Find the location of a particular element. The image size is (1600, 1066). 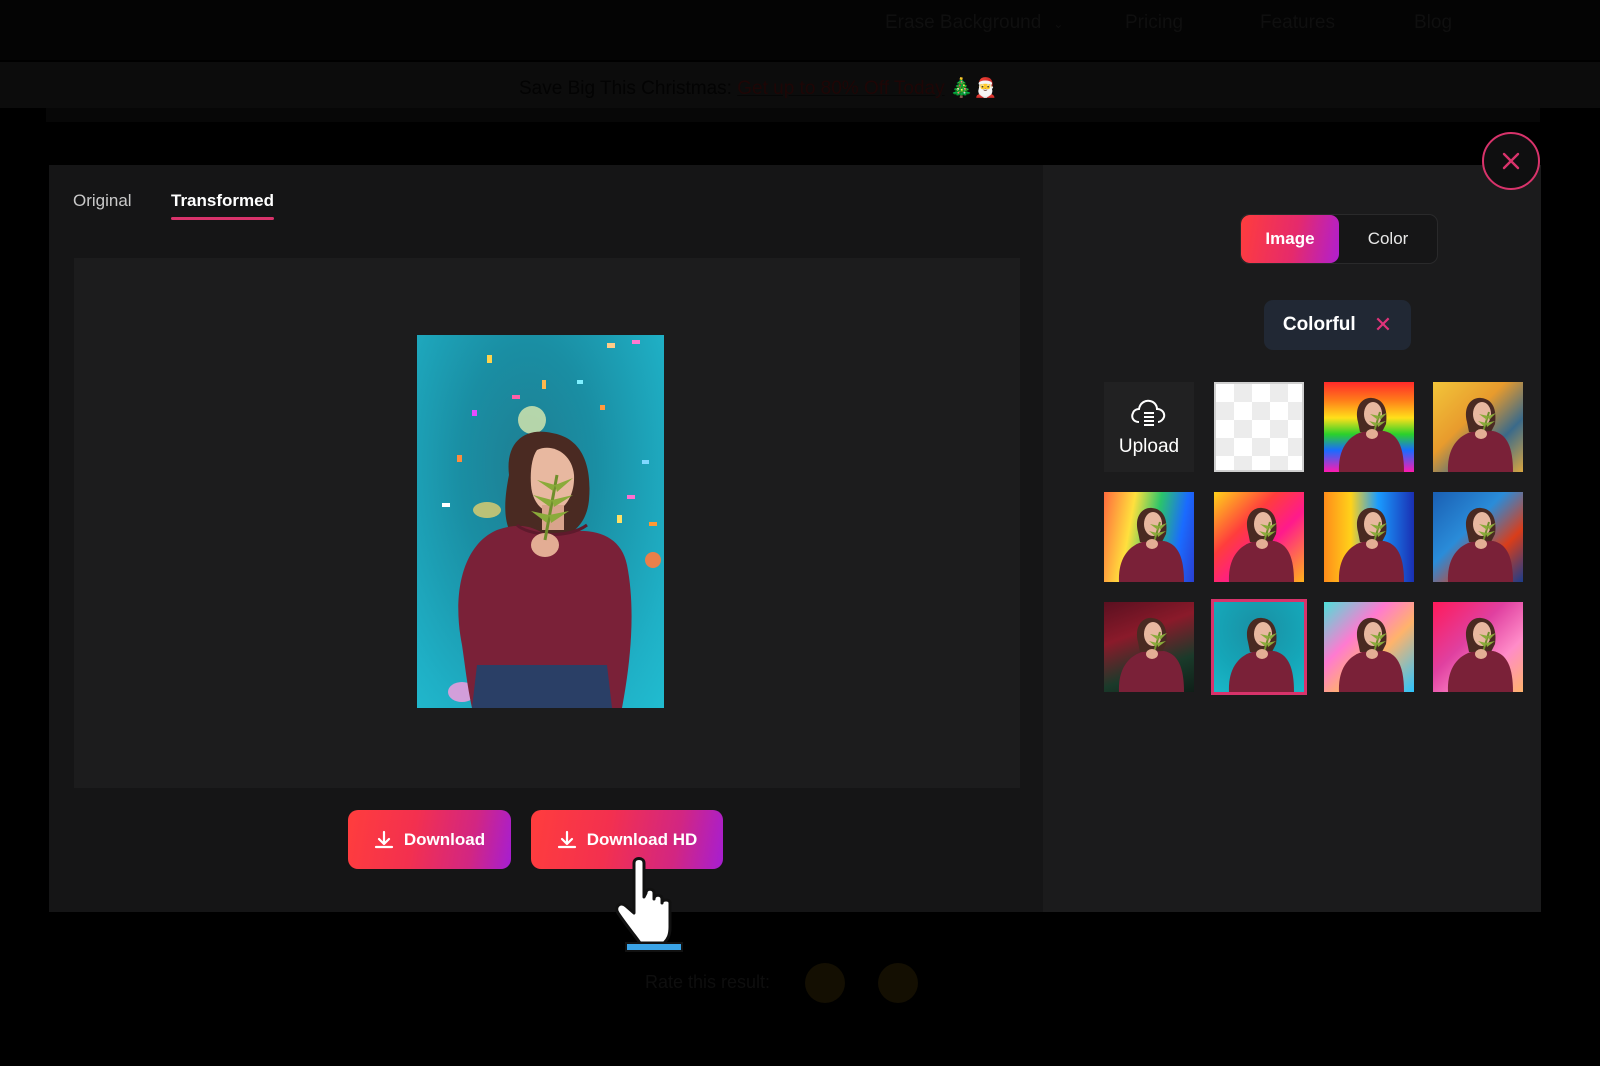

nav-item-blog: Blog is located at coordinates (1433, 23).